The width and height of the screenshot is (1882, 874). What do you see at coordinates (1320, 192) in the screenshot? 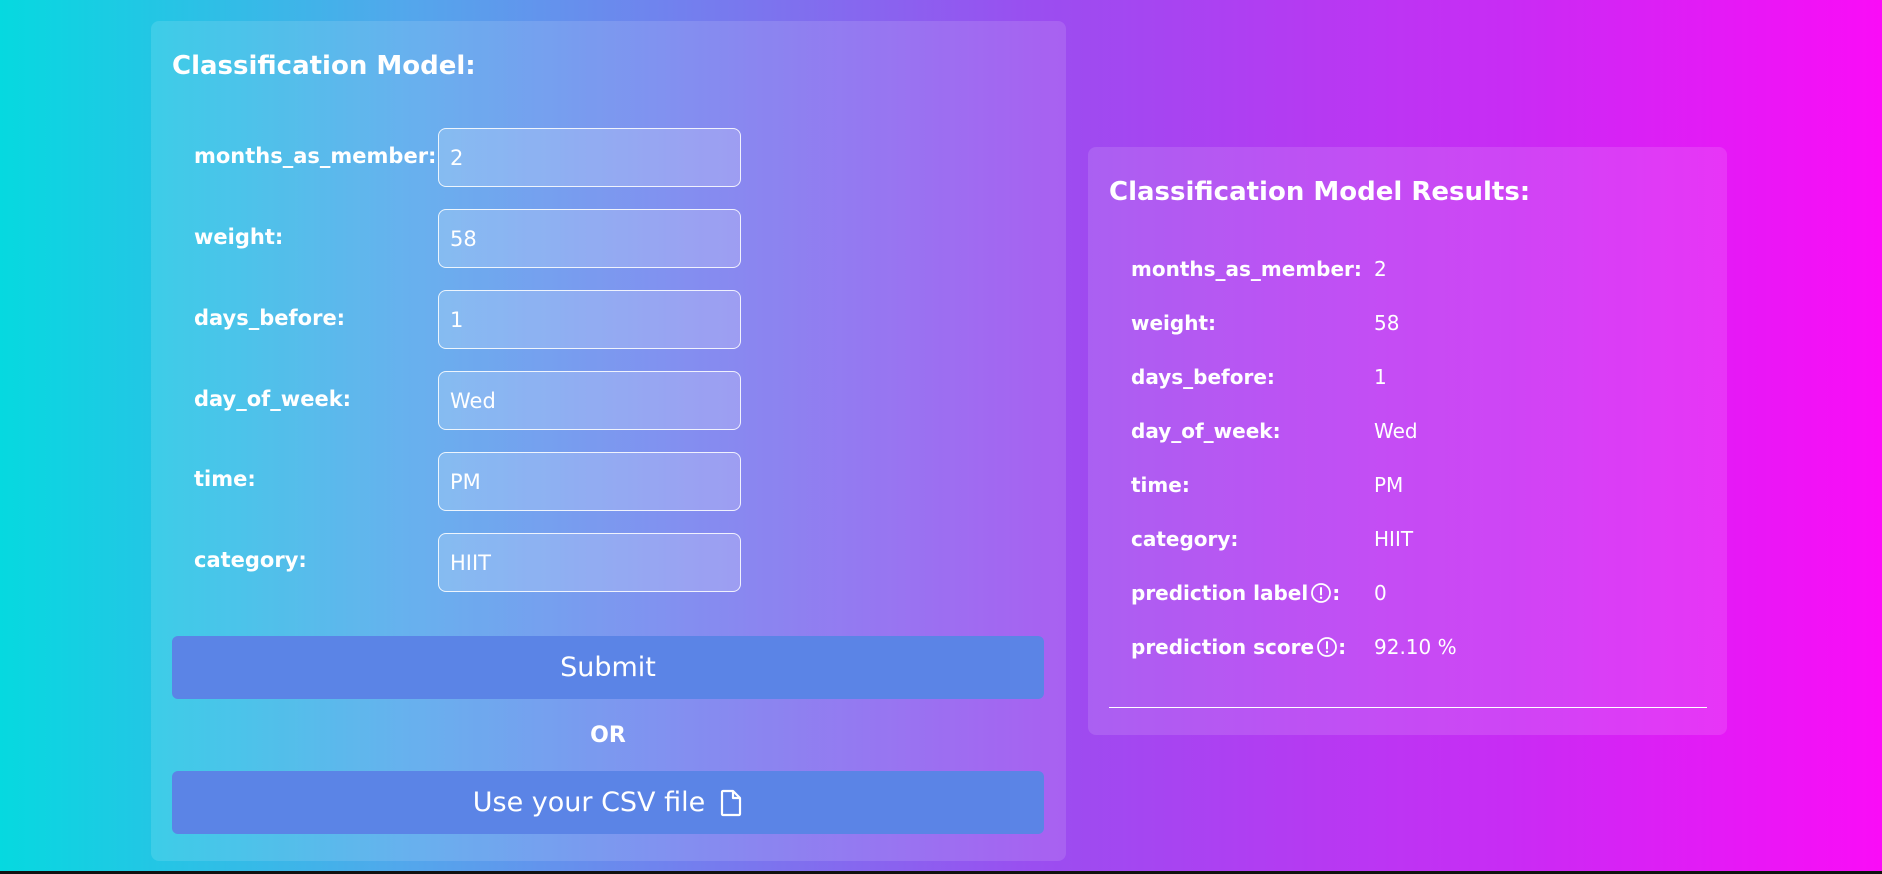
I see `results-title: Classification Model Results:` at bounding box center [1320, 192].